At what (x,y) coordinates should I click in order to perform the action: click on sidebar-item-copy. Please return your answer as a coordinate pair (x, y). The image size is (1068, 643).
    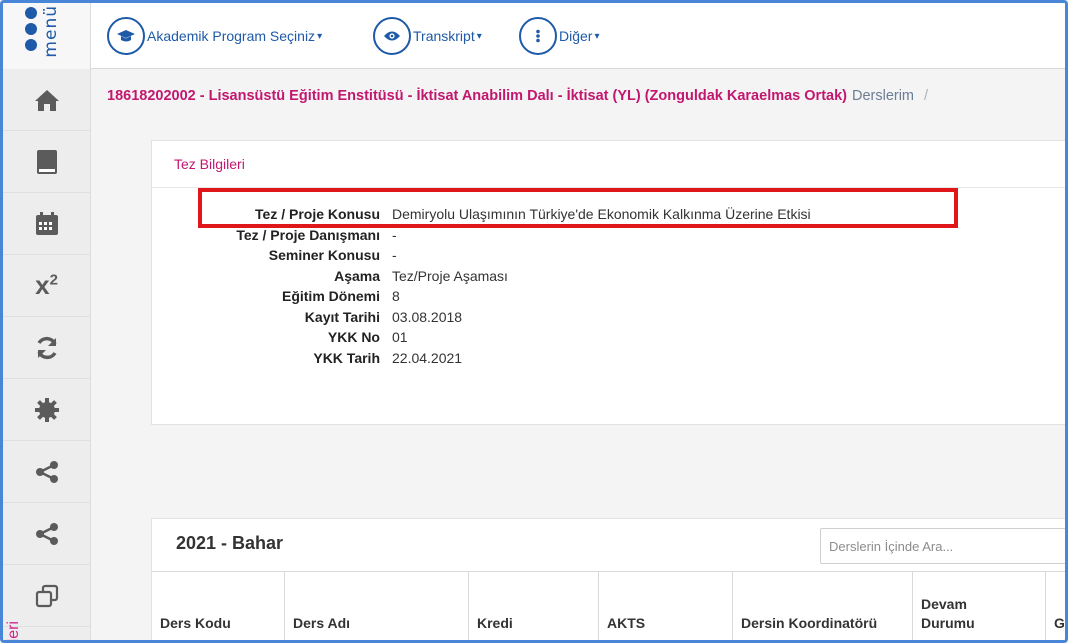
    Looking at the image, I should click on (46, 596).